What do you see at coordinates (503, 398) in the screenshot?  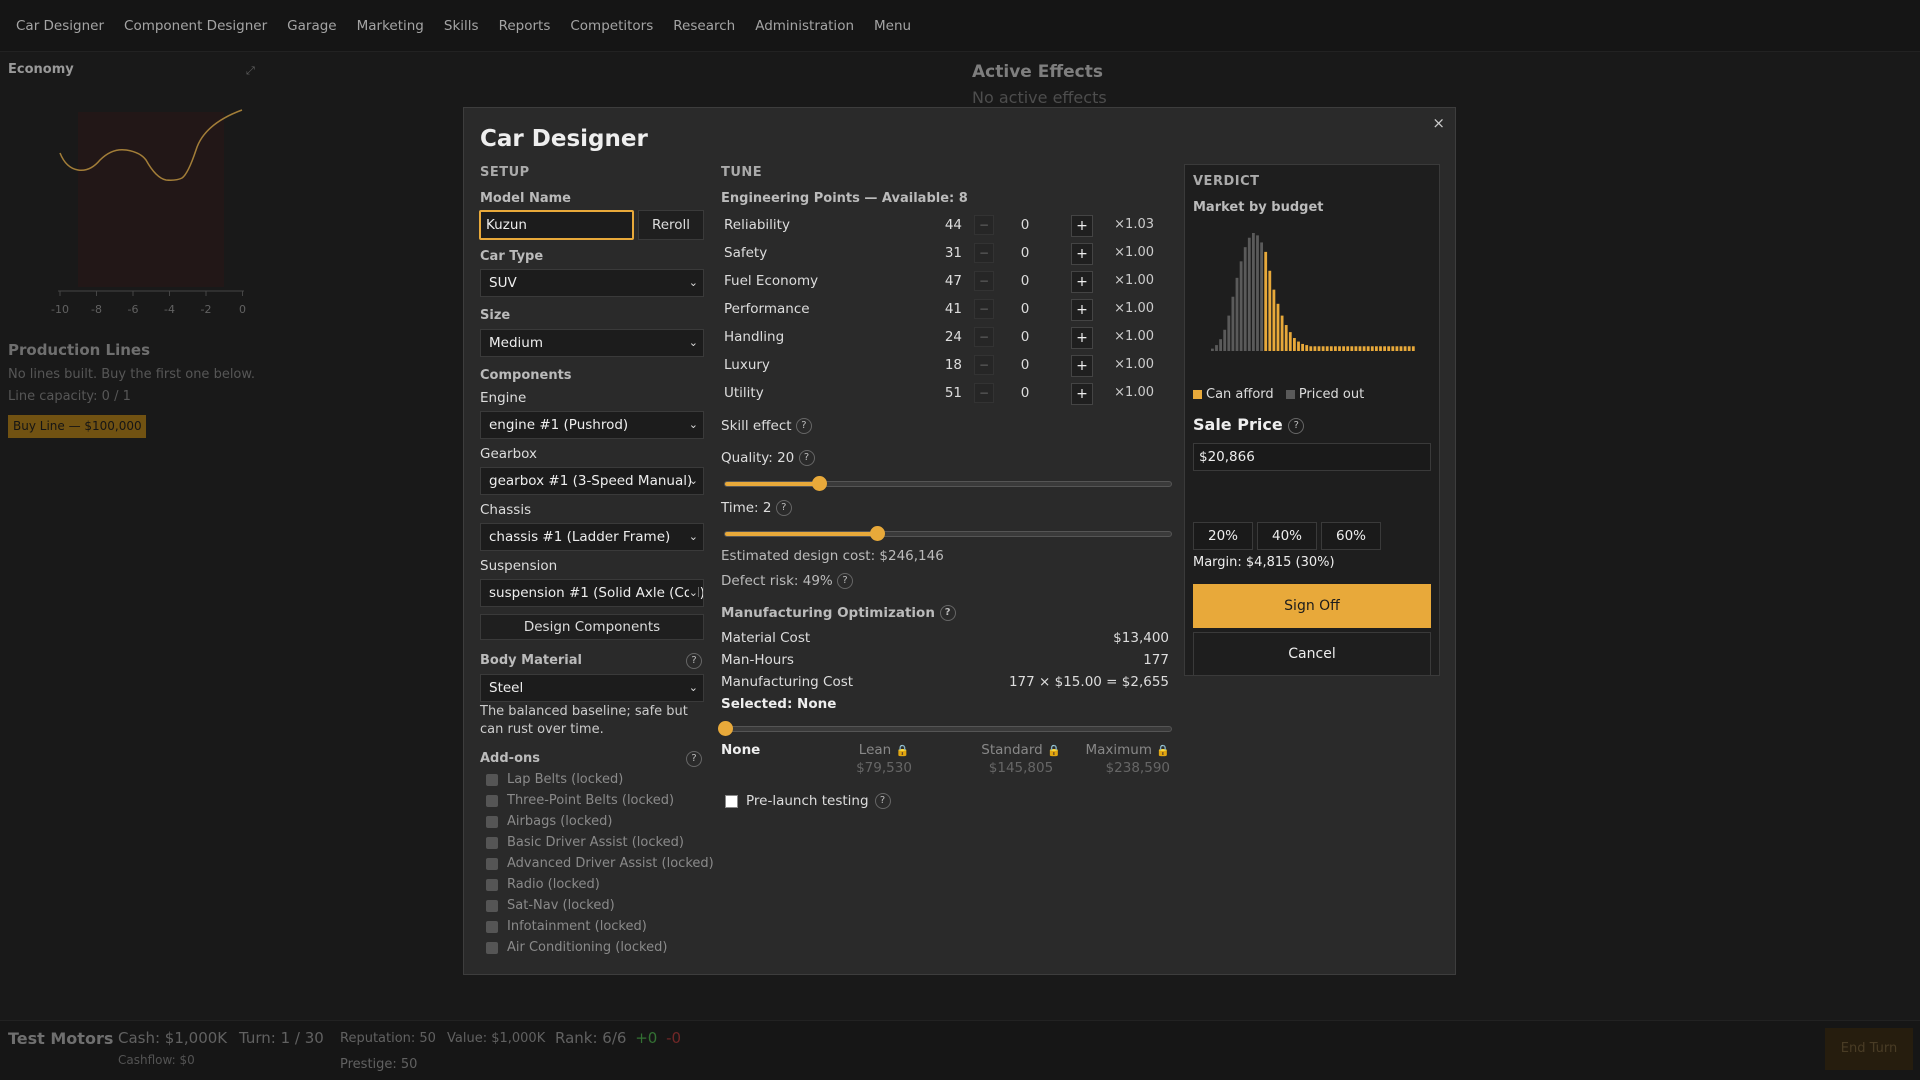 I see `engine-label: Engine` at bounding box center [503, 398].